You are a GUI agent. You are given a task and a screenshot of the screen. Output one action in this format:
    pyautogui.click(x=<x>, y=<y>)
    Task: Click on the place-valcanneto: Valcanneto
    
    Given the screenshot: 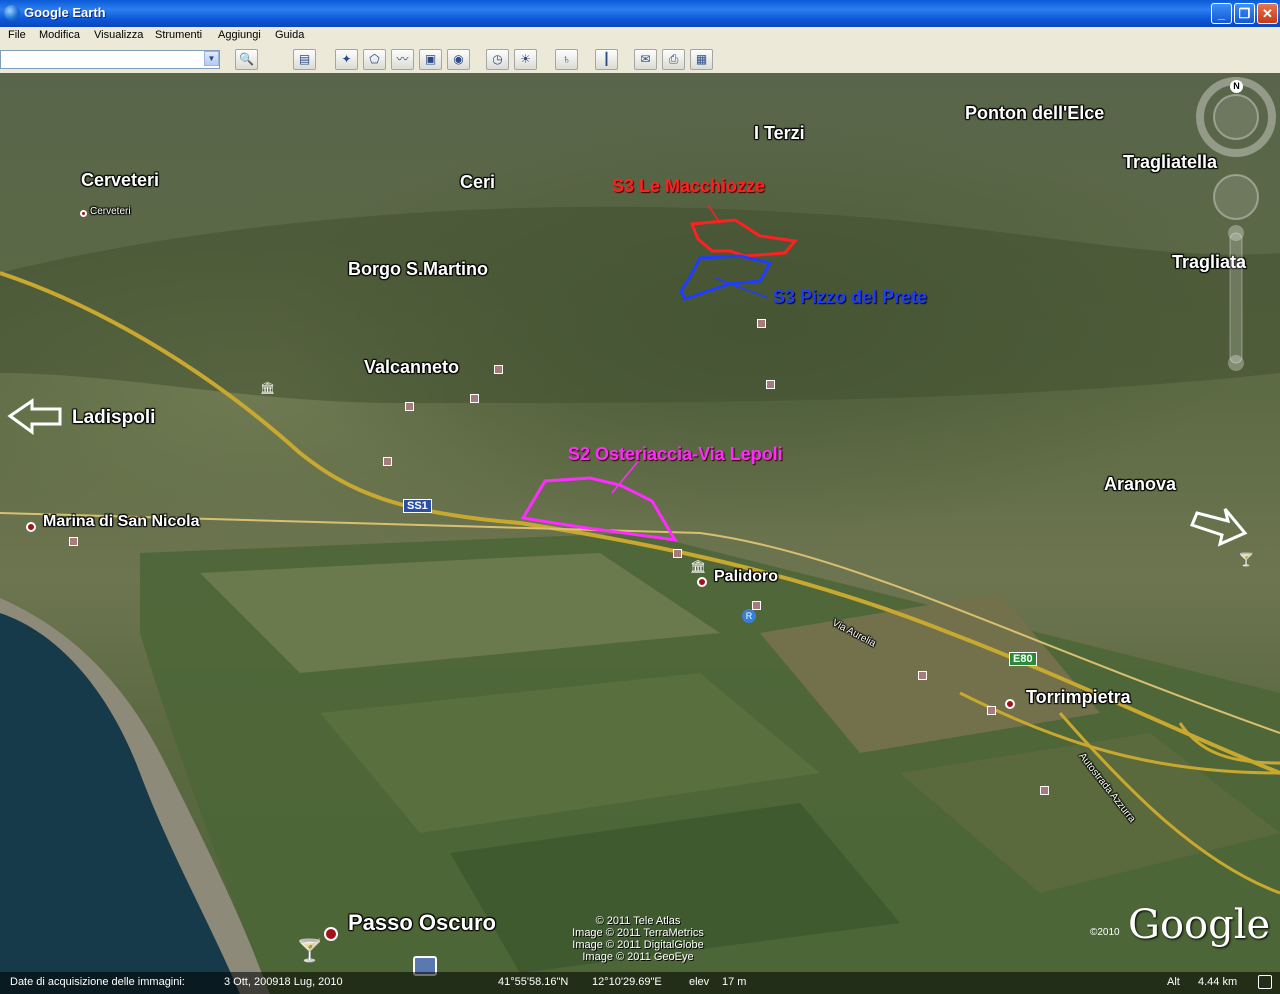 What is the action you would take?
    pyautogui.click(x=411, y=367)
    